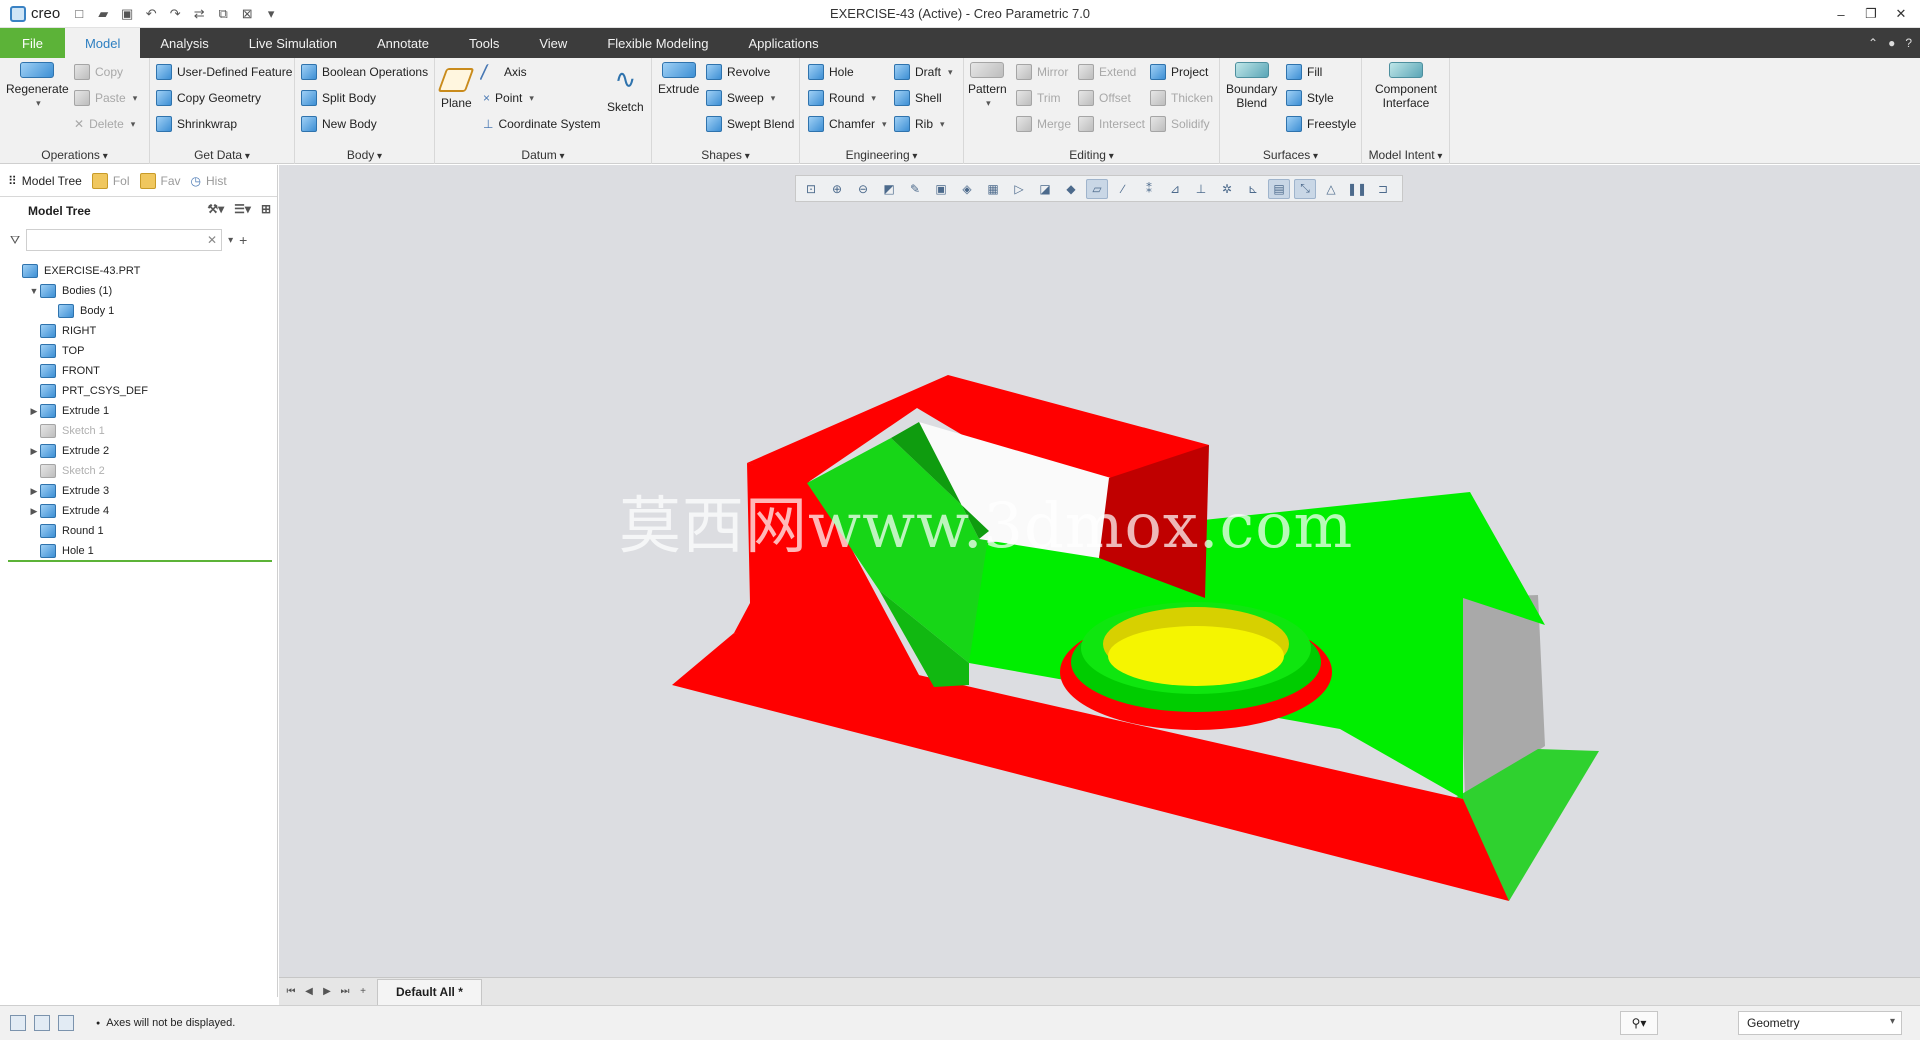  What do you see at coordinates (364, 155) in the screenshot?
I see `body-group-label: Body` at bounding box center [364, 155].